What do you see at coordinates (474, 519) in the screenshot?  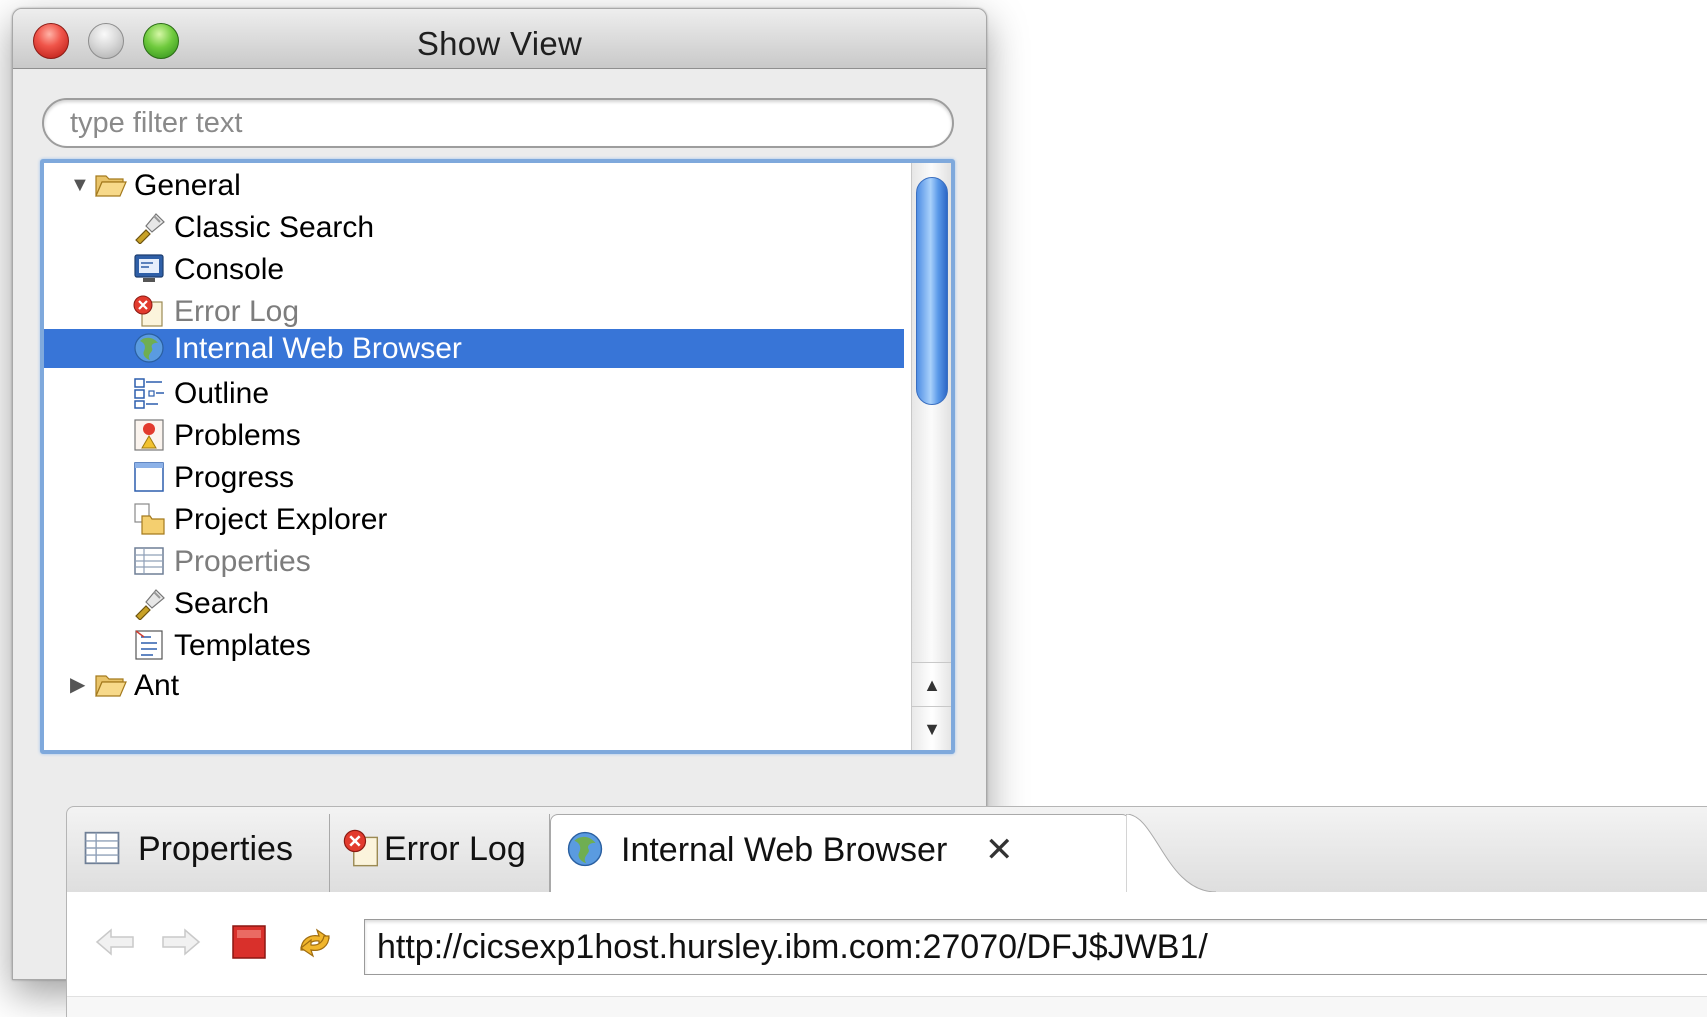 I see `tree-item-project-explorer: Project Explorer` at bounding box center [474, 519].